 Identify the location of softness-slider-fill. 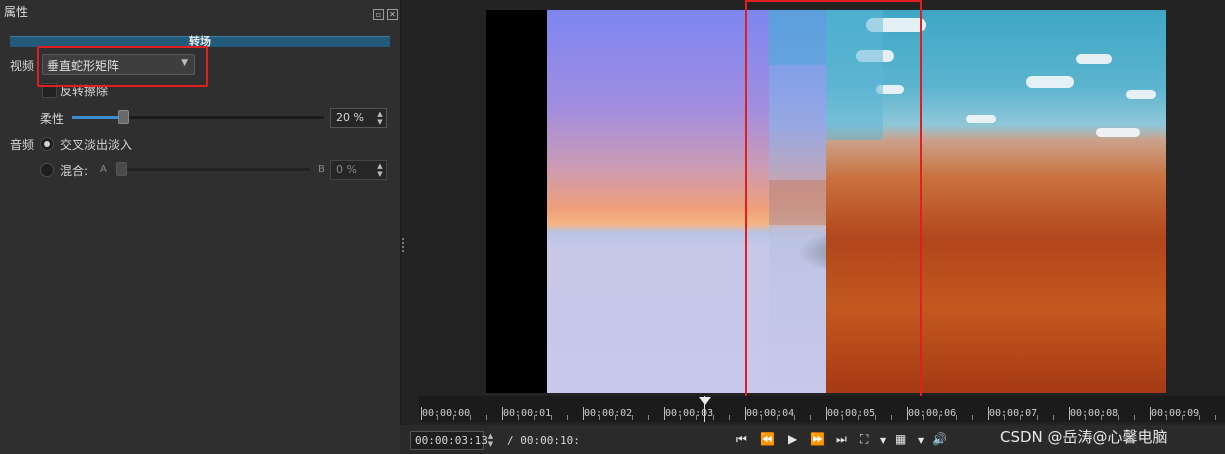
(97, 117).